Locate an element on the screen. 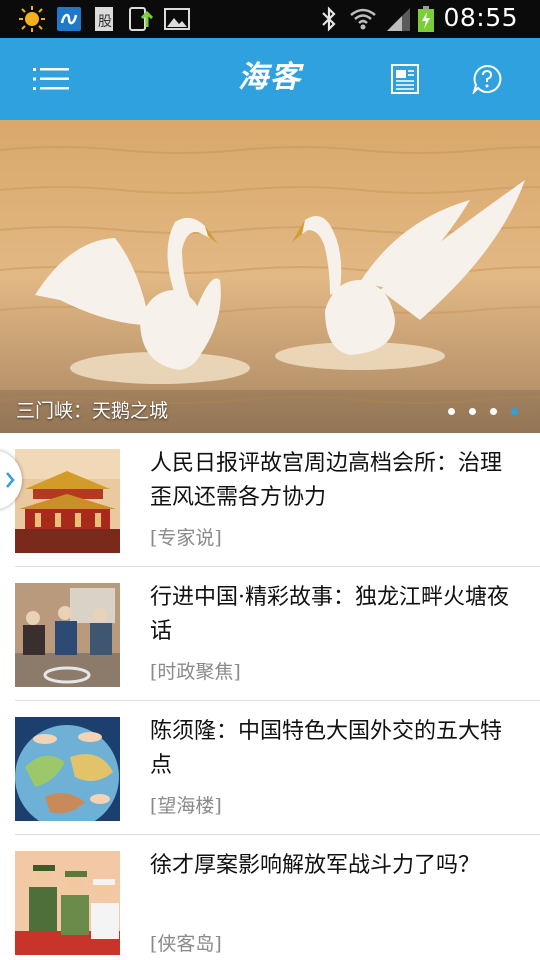 Image resolution: width=540 pixels, height=960 pixels. newspaper-icon is located at coordinates (405, 79).